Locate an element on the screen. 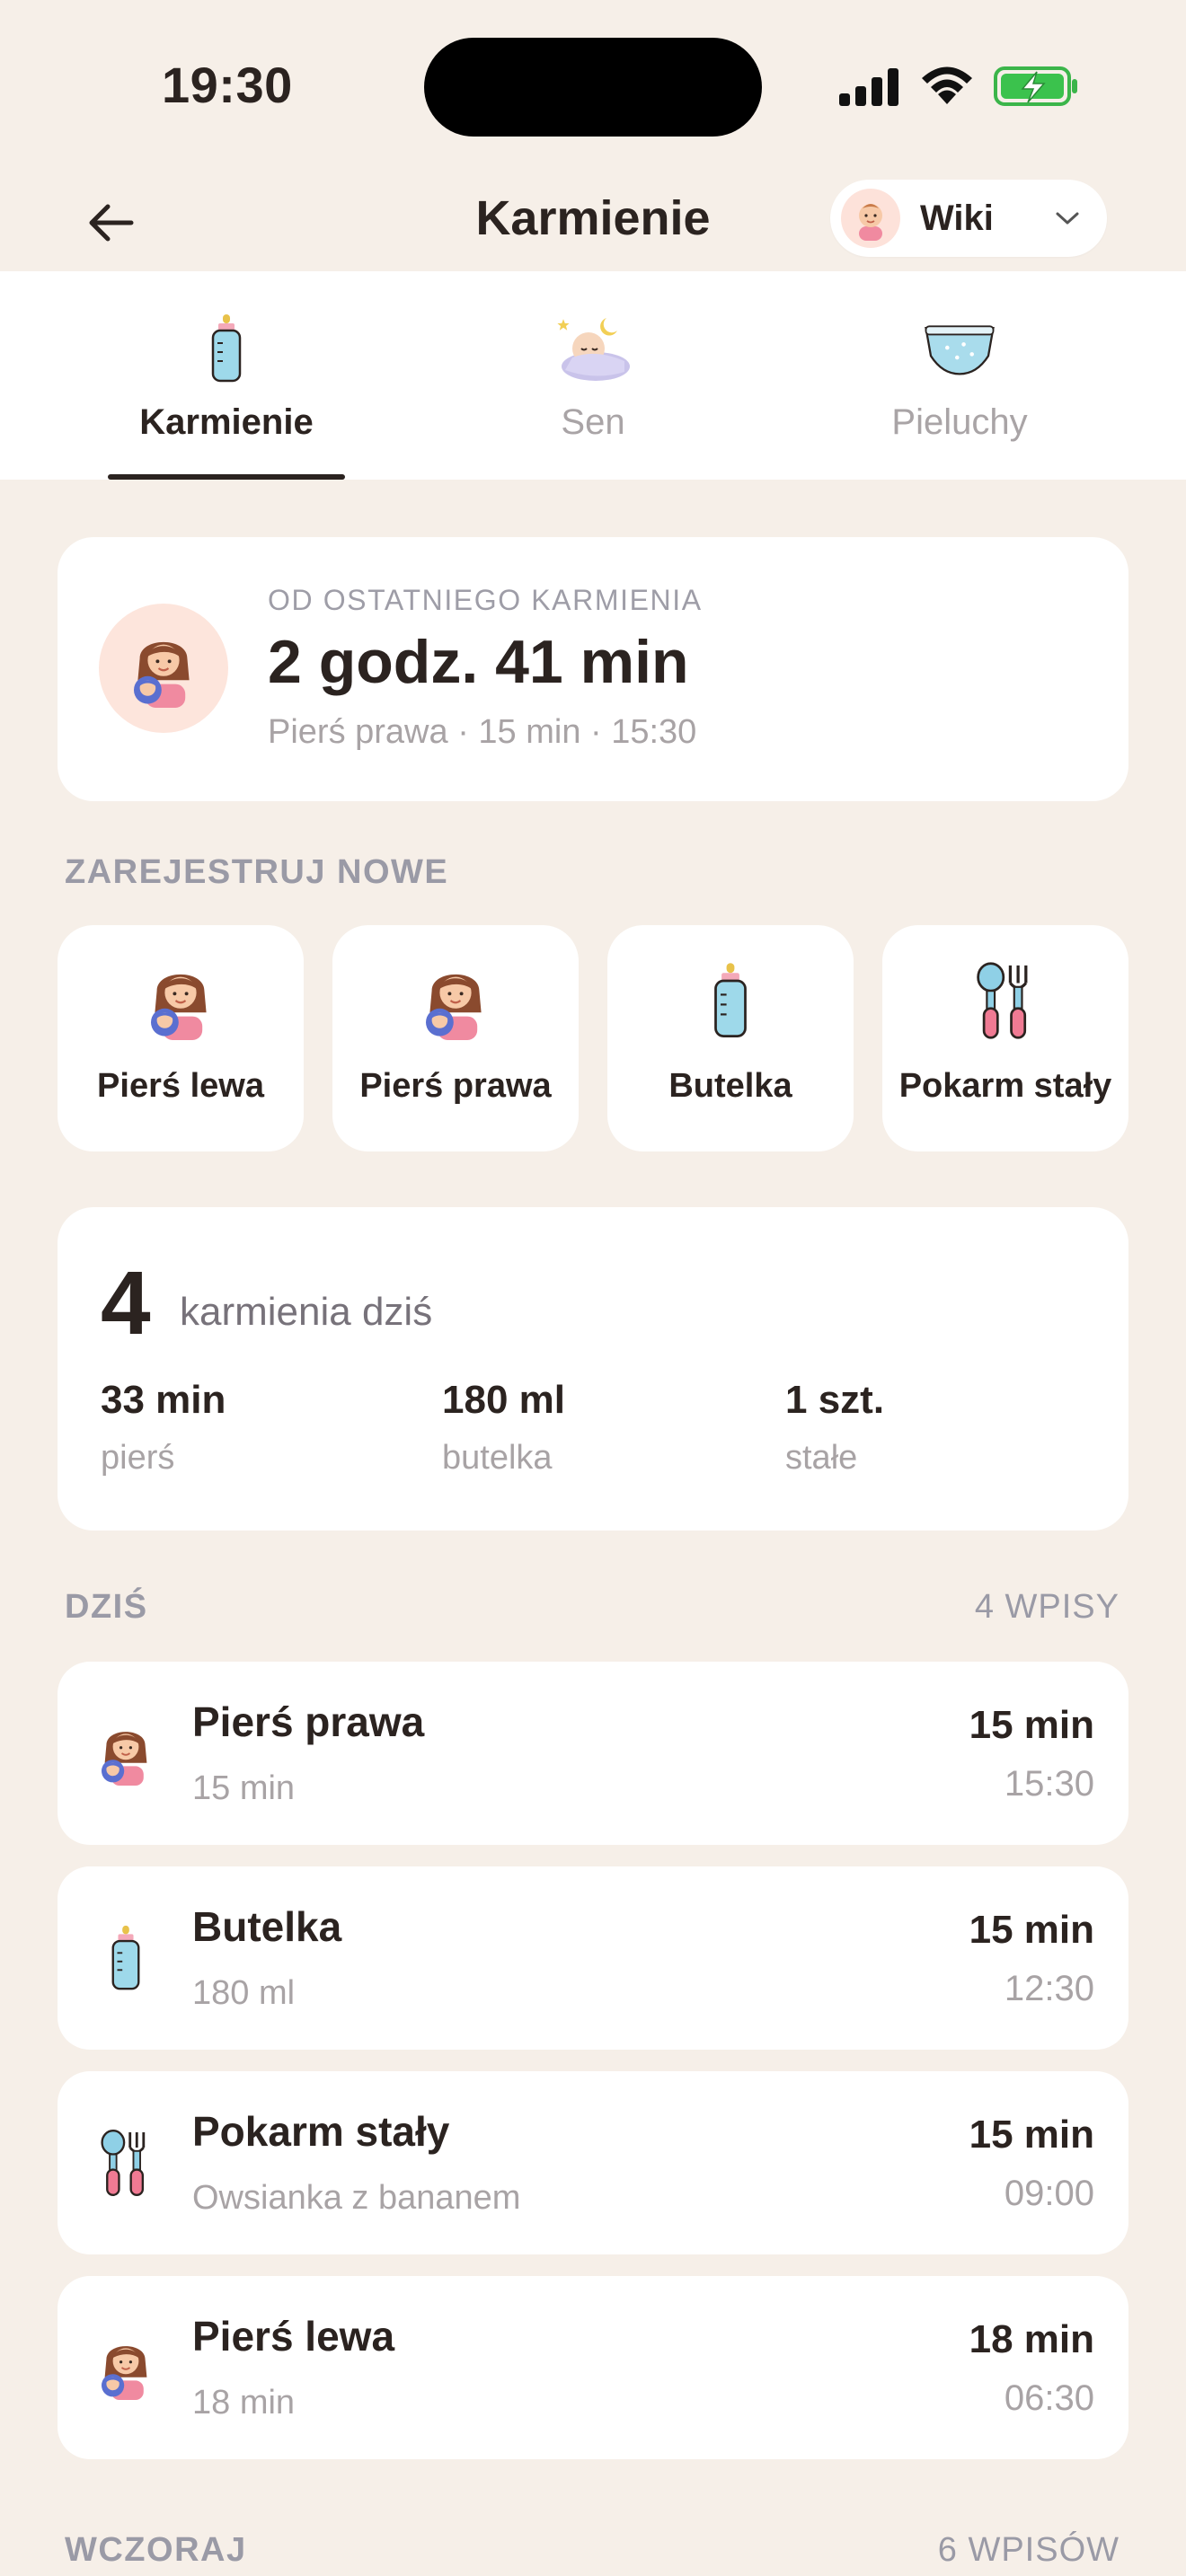 Image resolution: width=1186 pixels, height=2576 pixels. last-feeding-avatar is located at coordinates (163, 668).